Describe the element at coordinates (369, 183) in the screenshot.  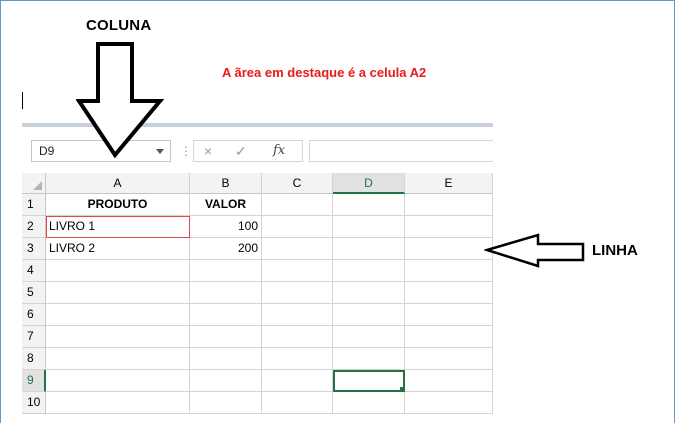
I see `column-header-d: D` at that location.